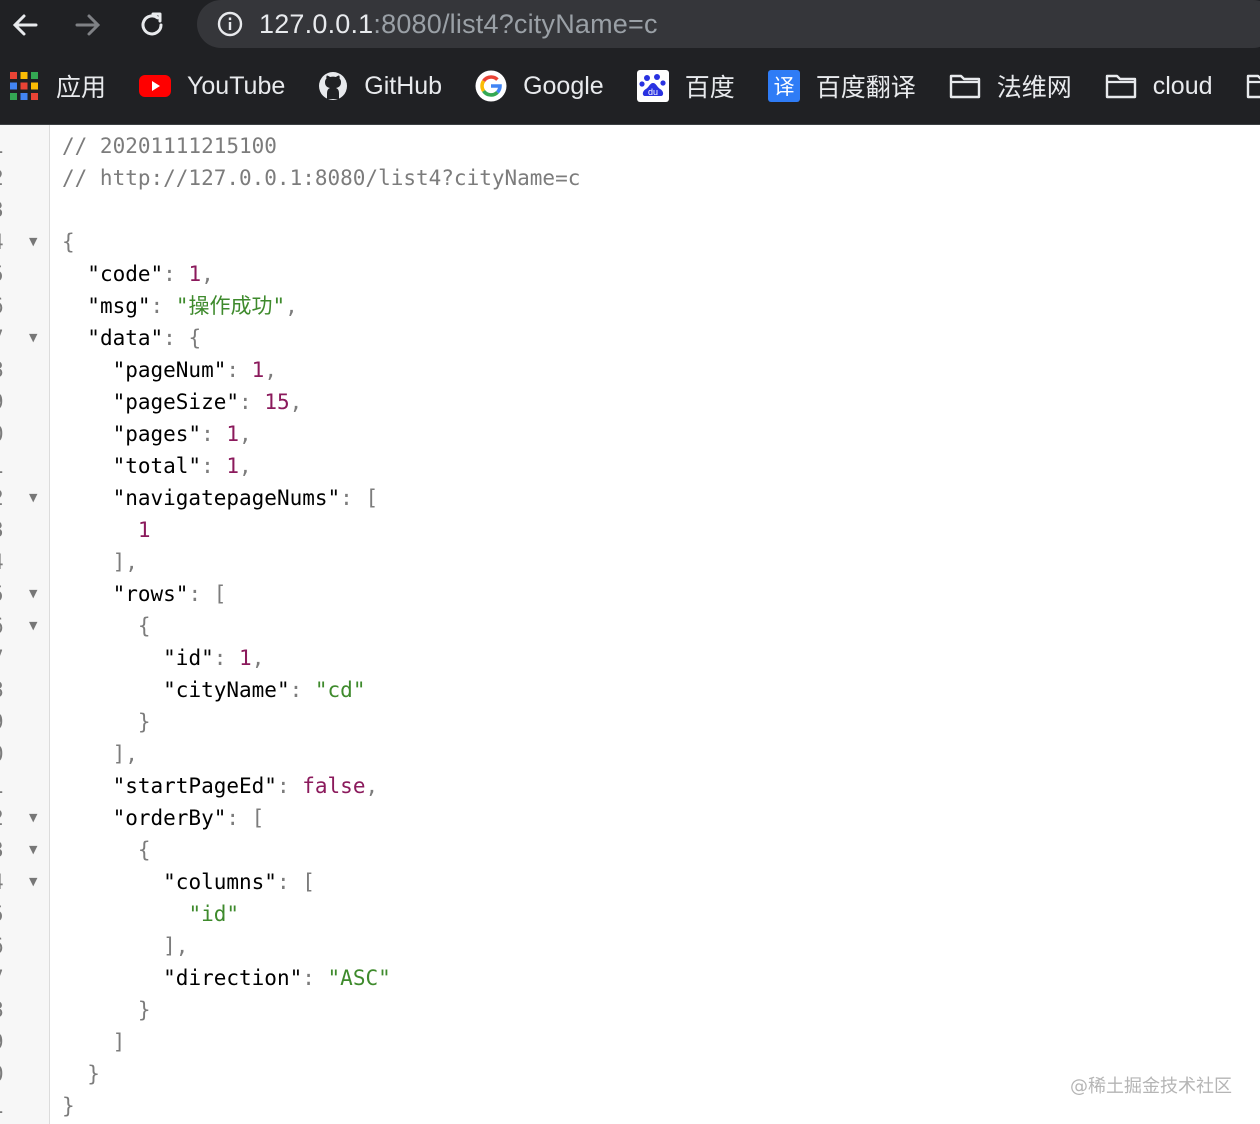 The height and width of the screenshot is (1124, 1260). What do you see at coordinates (321, 466) in the screenshot?
I see `code-line: "total": 1,` at bounding box center [321, 466].